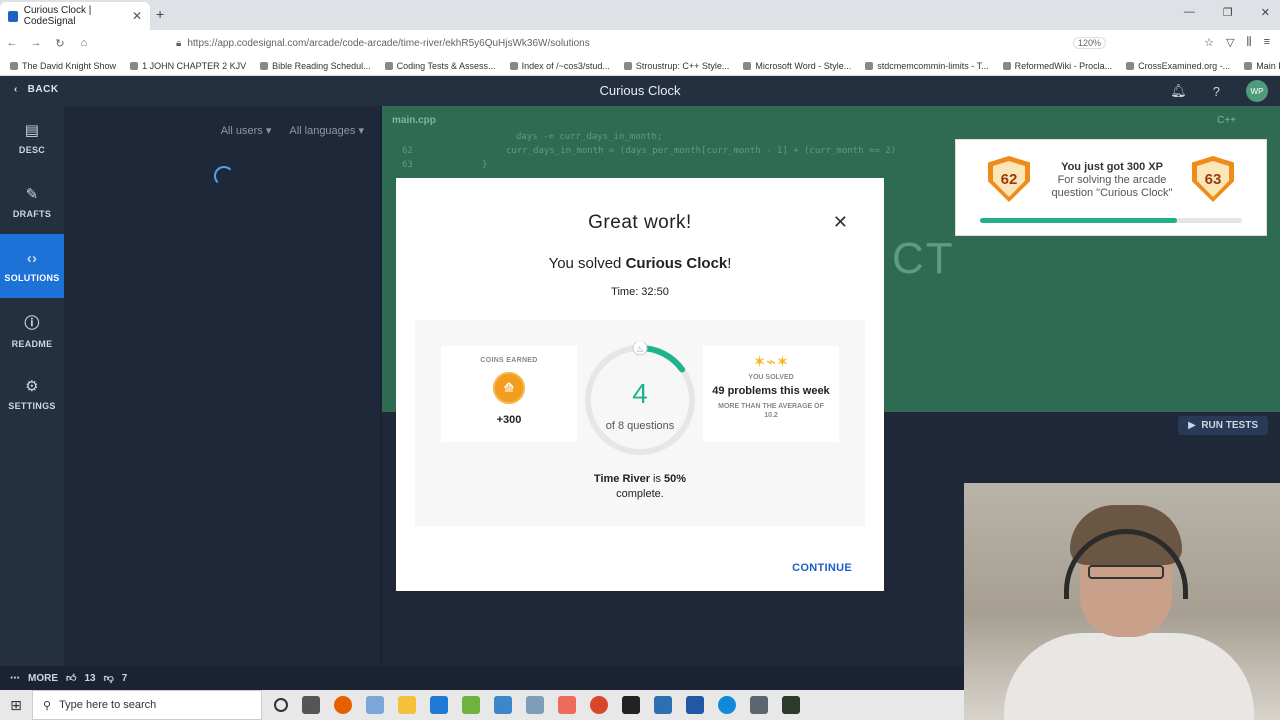 This screenshot has width=1280, height=720. Describe the element at coordinates (60, 43) in the screenshot. I see `reload-icon: ↻` at that location.